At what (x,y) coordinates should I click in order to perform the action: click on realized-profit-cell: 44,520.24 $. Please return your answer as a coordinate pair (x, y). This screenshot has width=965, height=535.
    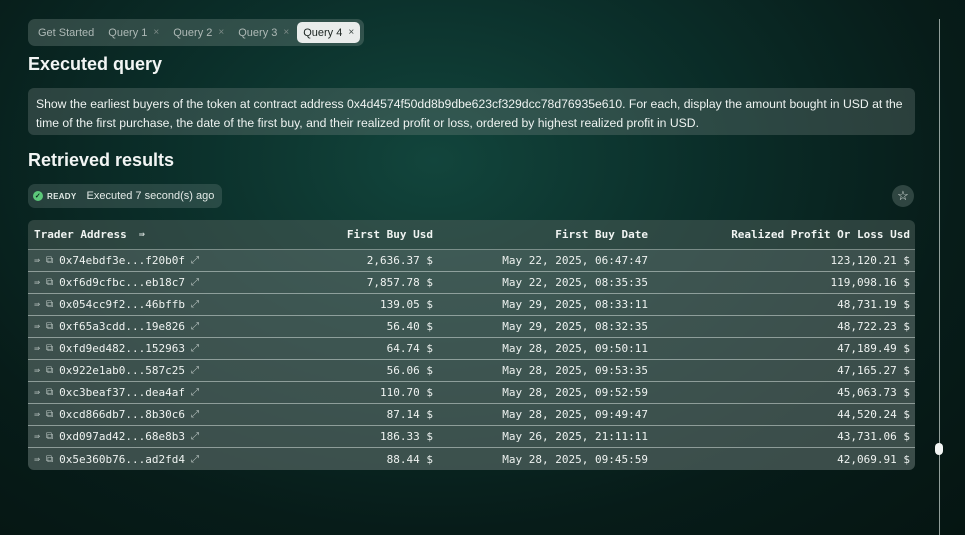
    Looking at the image, I should click on (873, 414).